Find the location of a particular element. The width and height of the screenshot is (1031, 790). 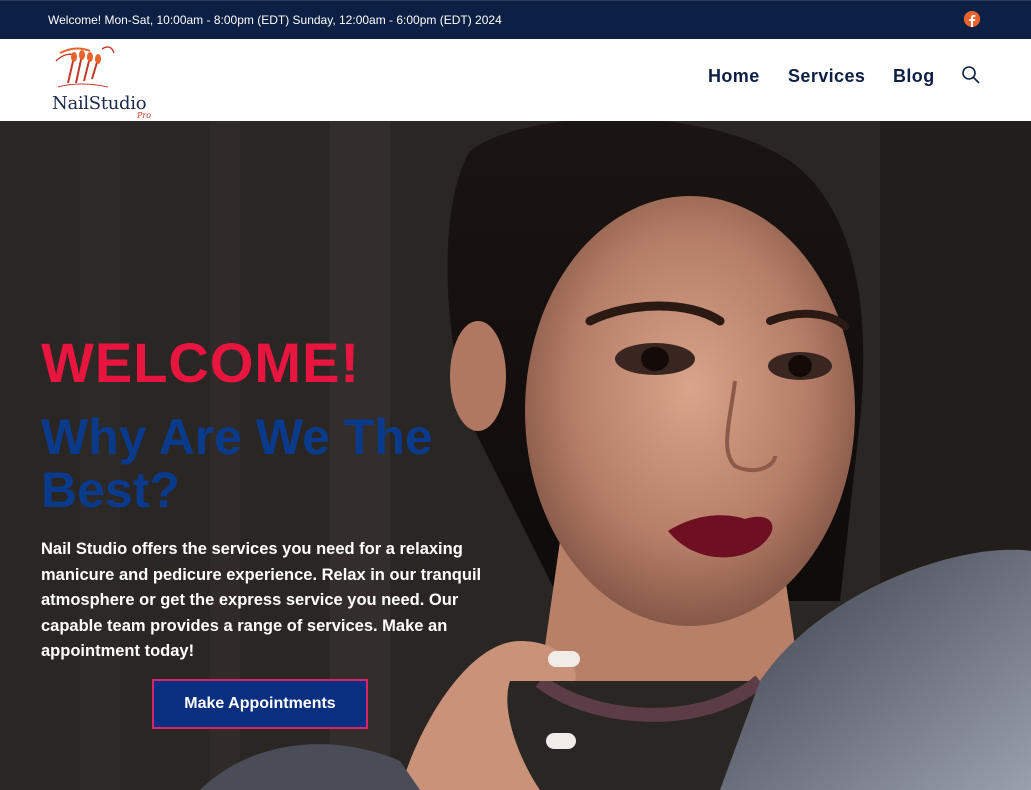

nailstudio-logo: NailStudio Pro is located at coordinates (105, 82).